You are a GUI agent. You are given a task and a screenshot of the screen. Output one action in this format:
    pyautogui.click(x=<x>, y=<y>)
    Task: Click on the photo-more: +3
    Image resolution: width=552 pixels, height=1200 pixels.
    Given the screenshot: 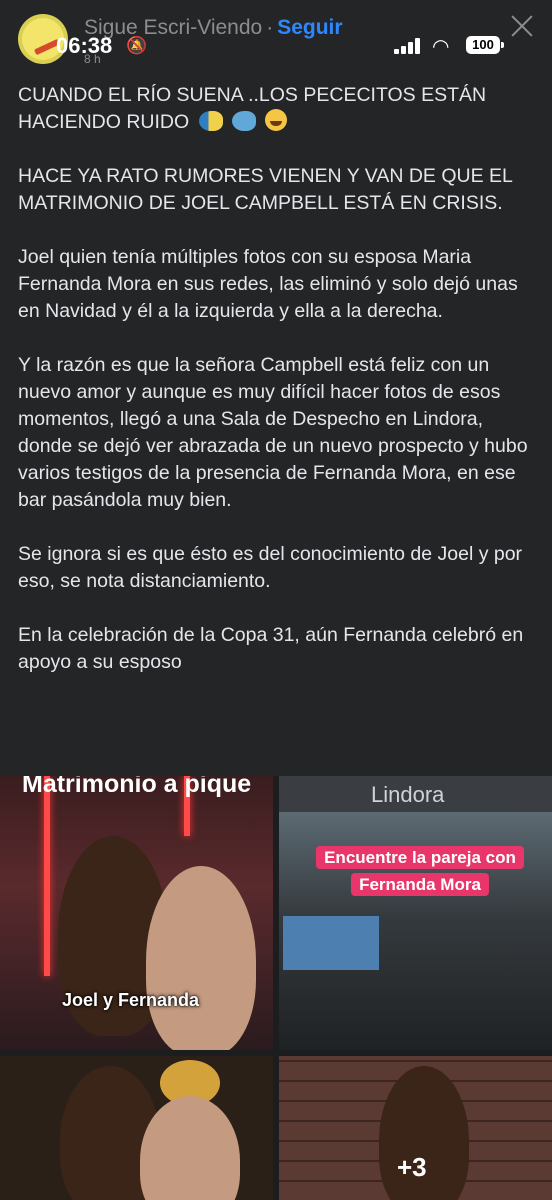 What is the action you would take?
    pyautogui.click(x=415, y=1128)
    